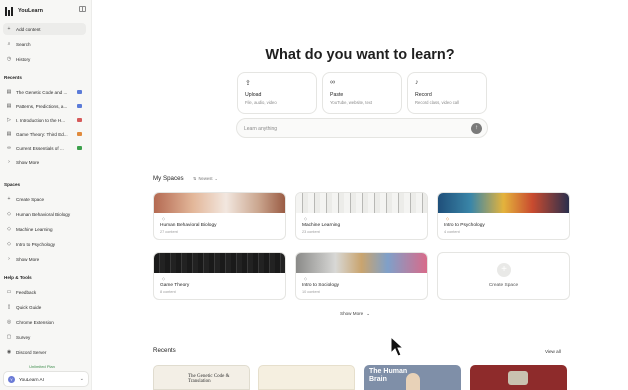 This screenshot has width=628, height=390. I want to click on space-item-label: Human Behavioral Biology, so click(43, 214).